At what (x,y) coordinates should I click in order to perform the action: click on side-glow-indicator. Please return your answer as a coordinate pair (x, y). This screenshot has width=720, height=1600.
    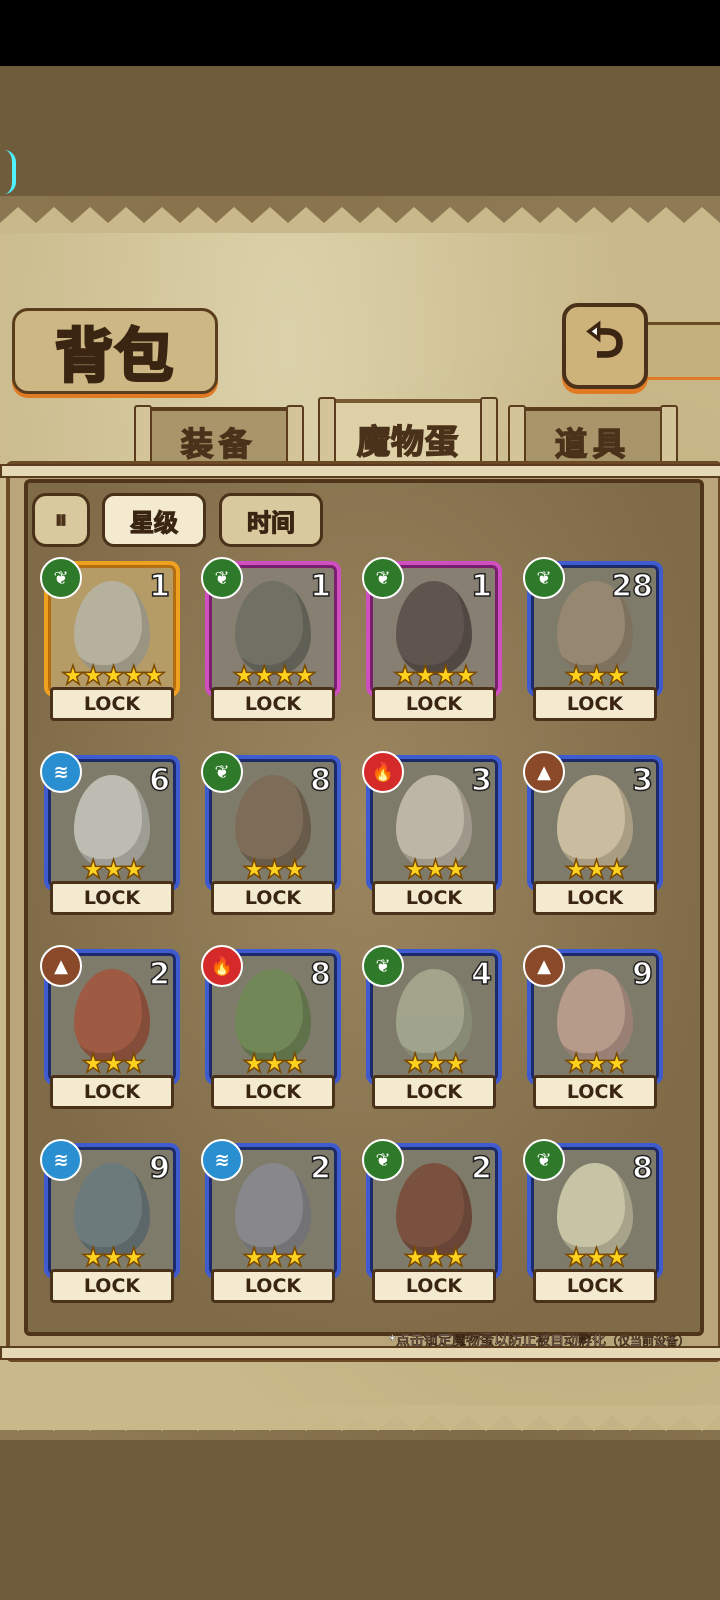
    Looking at the image, I should click on (10, 172).